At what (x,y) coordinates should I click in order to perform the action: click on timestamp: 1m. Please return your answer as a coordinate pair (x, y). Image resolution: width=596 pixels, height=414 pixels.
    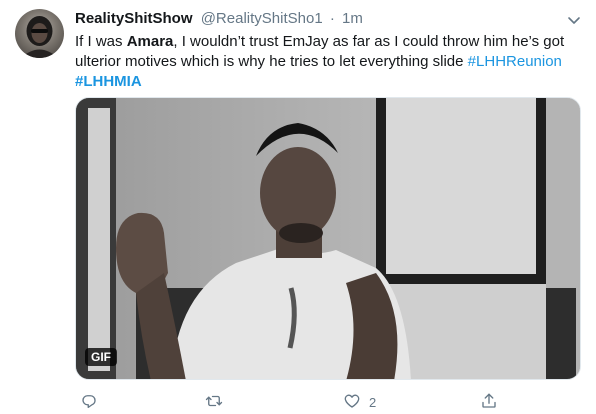
    Looking at the image, I should click on (352, 18).